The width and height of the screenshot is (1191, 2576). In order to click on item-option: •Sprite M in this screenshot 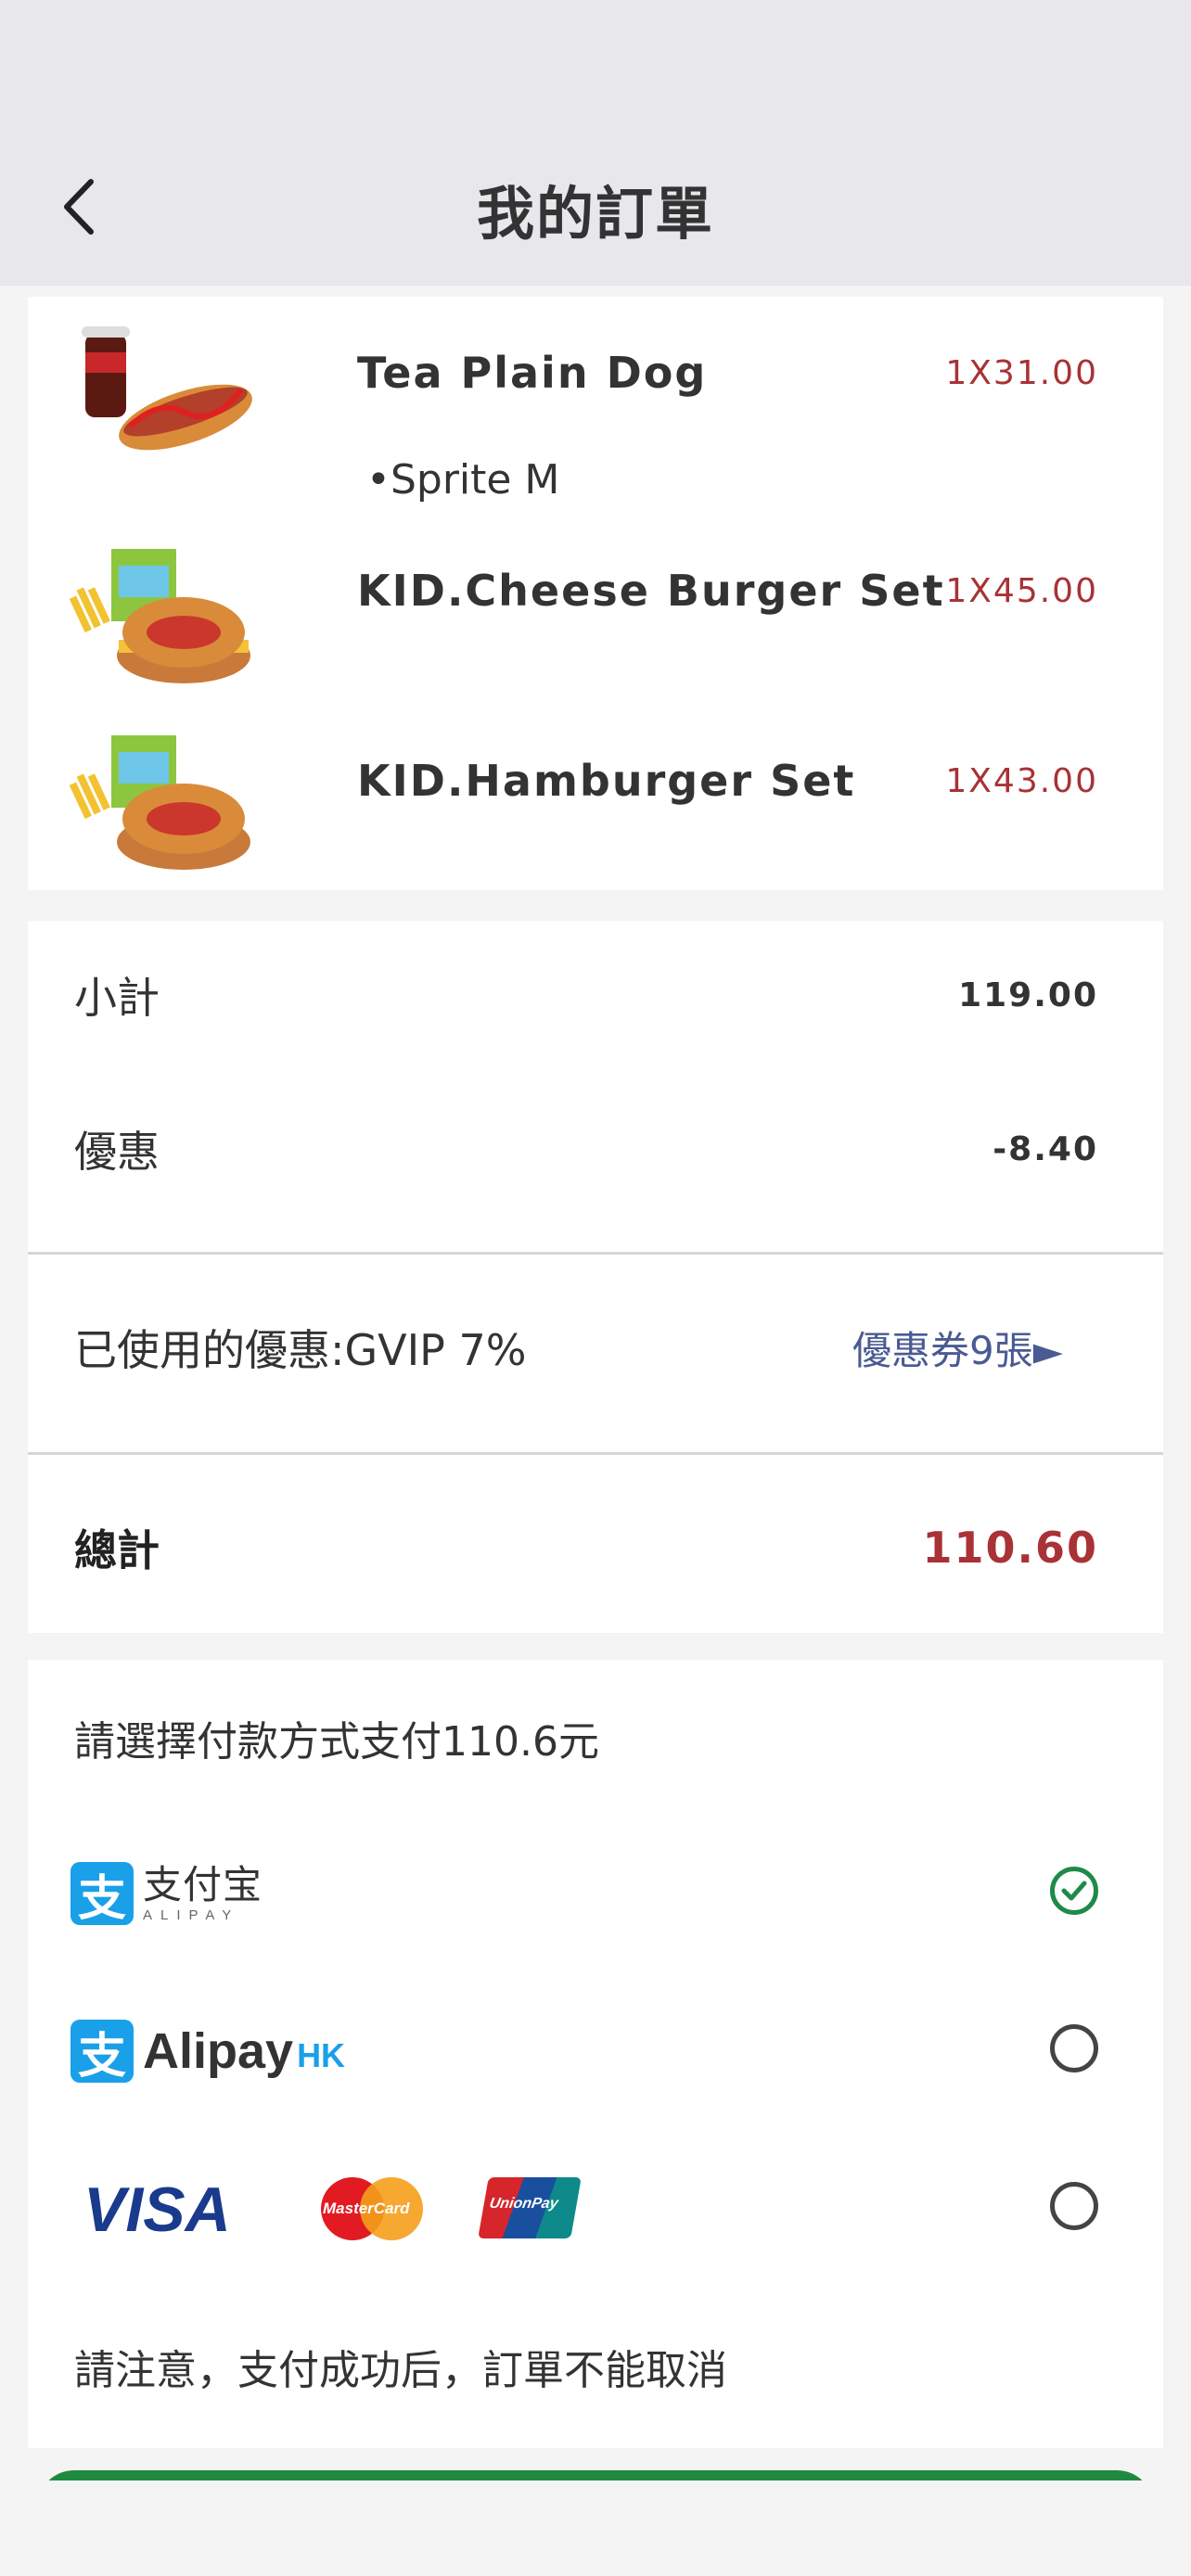, I will do `click(463, 480)`.